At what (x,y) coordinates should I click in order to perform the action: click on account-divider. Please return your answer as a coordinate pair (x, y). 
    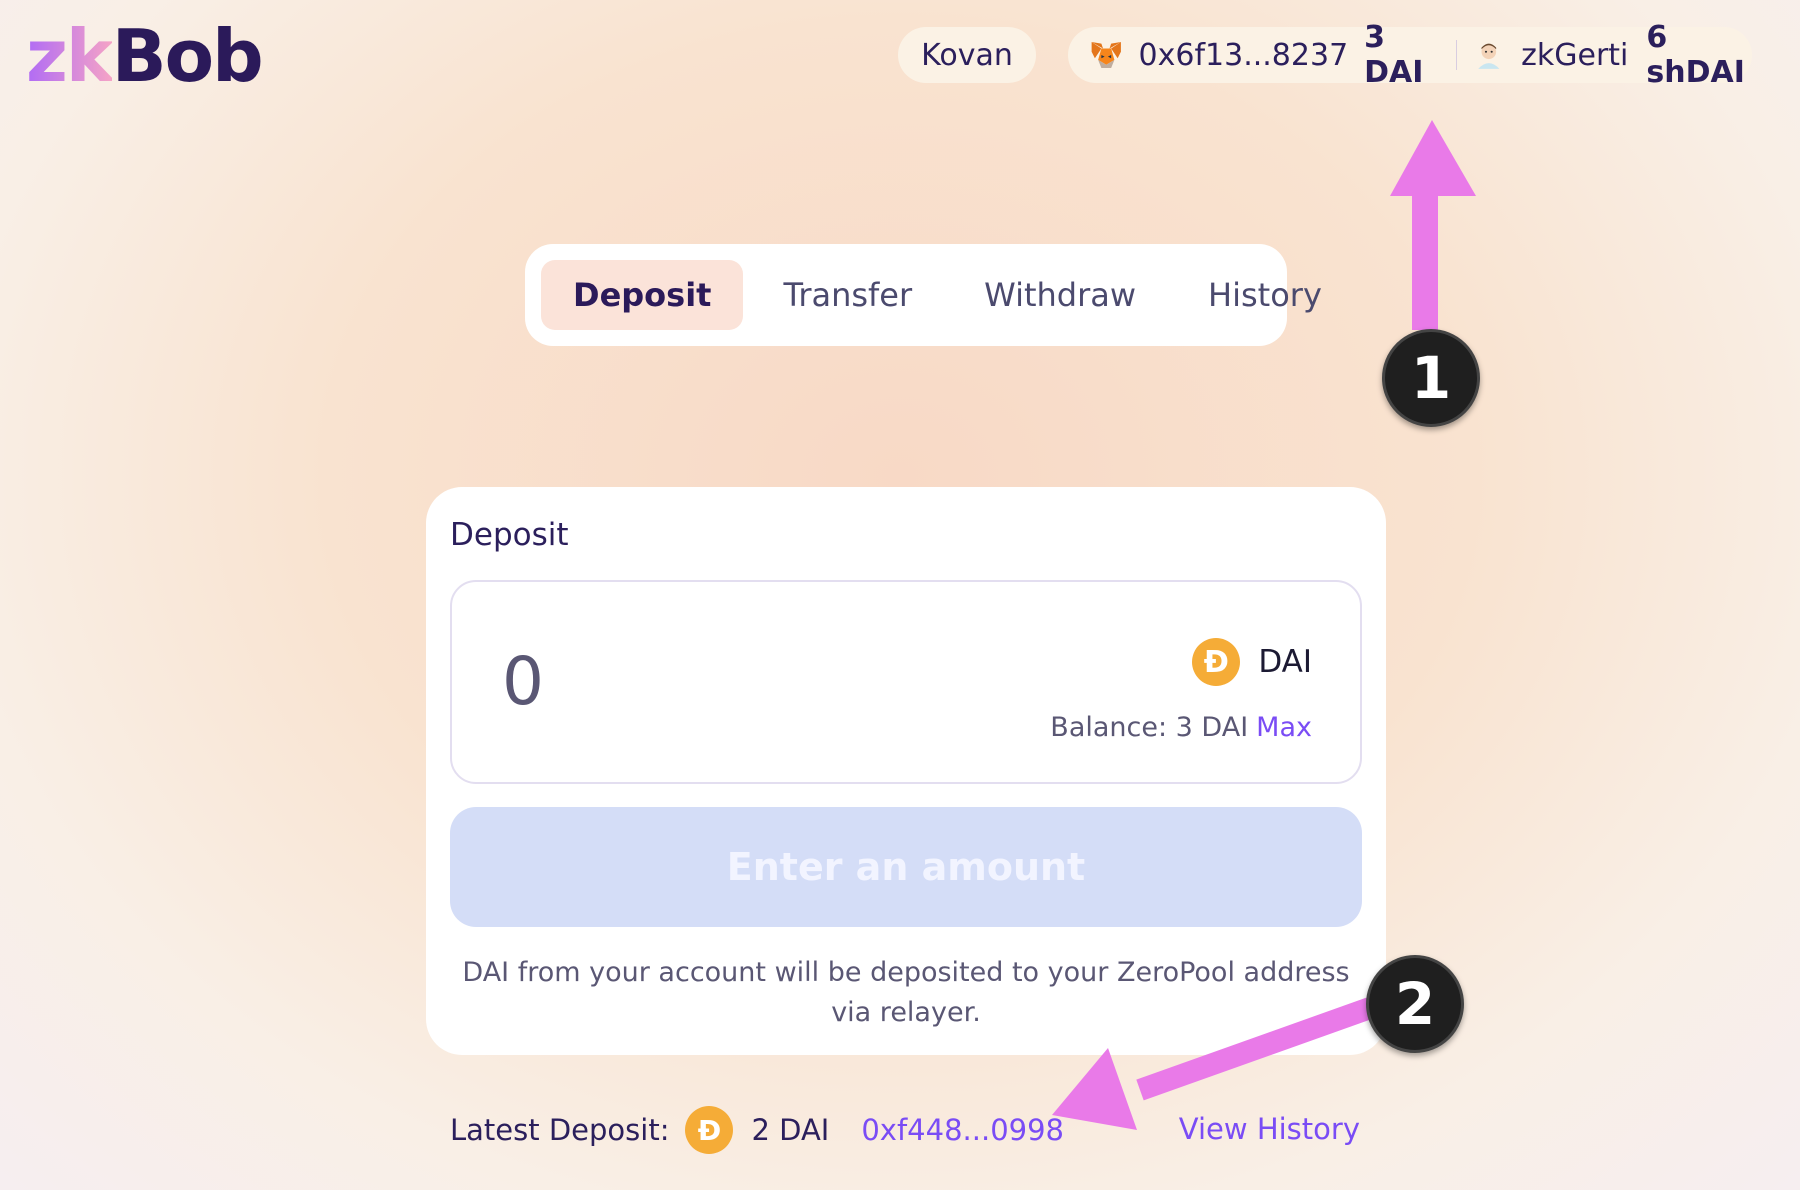
    Looking at the image, I should click on (1456, 55).